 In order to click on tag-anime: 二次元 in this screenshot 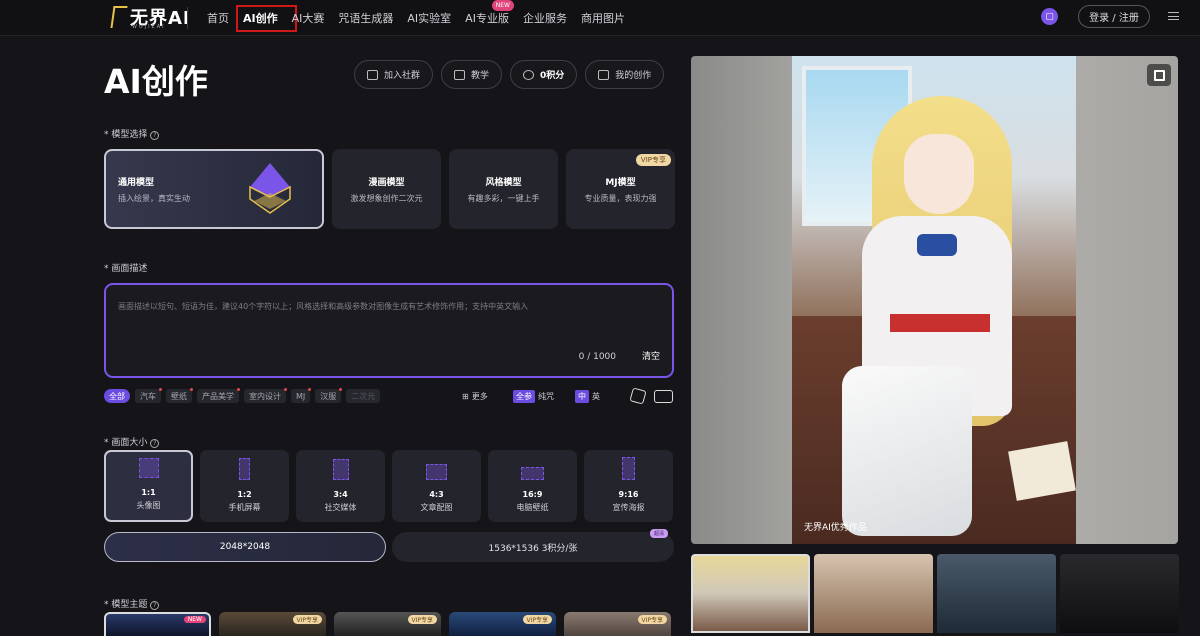, I will do `click(363, 396)`.